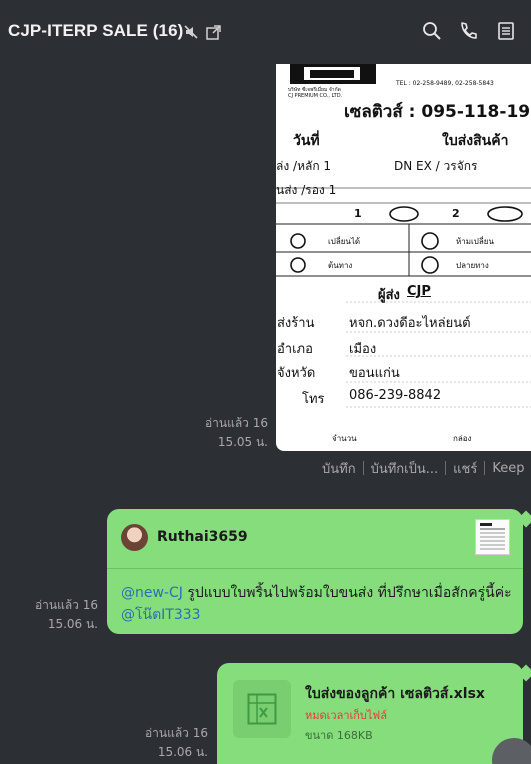 This screenshot has height=764, width=531. I want to click on slip-phone-label: โทร, so click(313, 399).